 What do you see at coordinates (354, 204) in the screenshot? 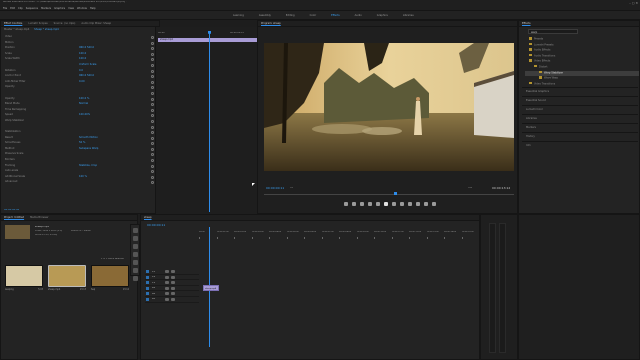
I see `mark-in-icon` at bounding box center [354, 204].